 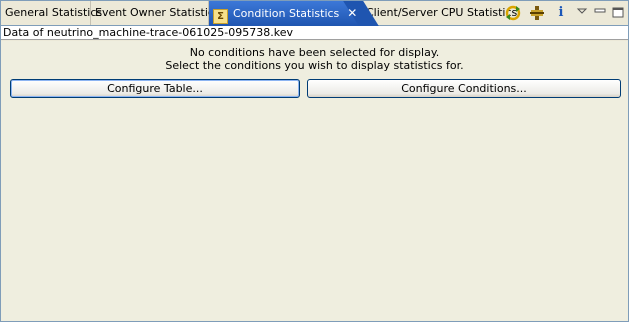 I want to click on tab-label: Condition Statistics, so click(x=286, y=13).